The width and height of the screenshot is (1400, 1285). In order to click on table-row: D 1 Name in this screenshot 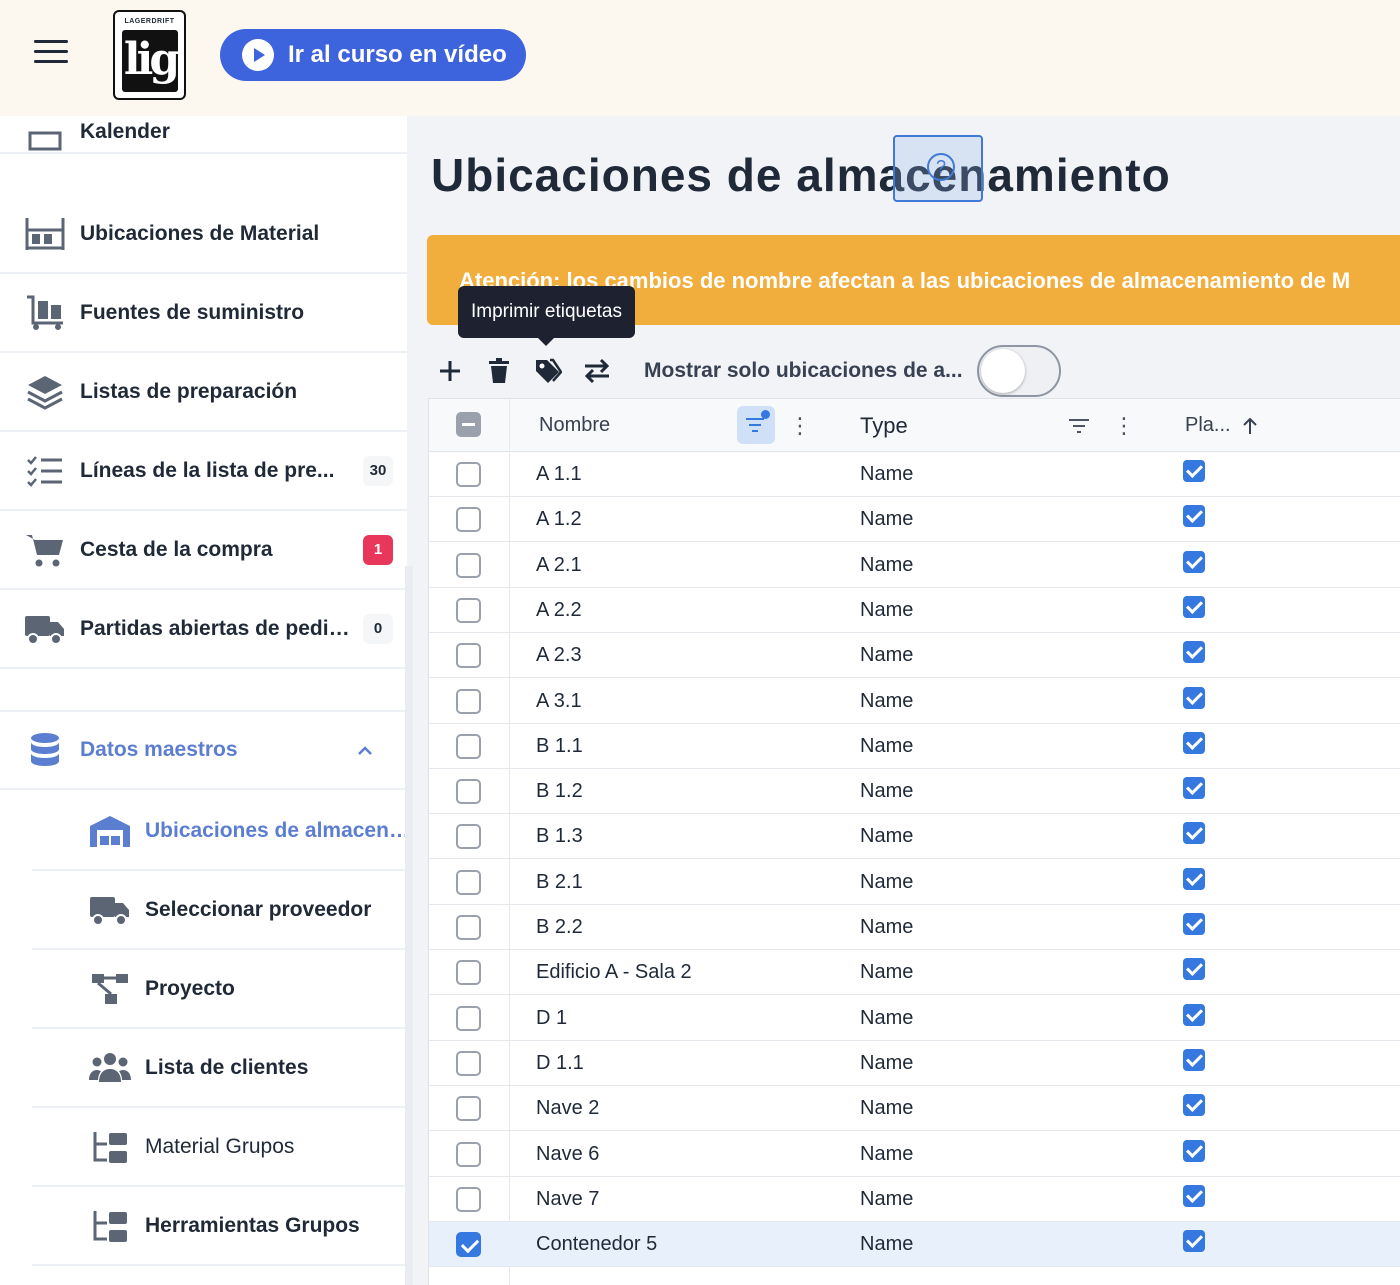, I will do `click(914, 1018)`.